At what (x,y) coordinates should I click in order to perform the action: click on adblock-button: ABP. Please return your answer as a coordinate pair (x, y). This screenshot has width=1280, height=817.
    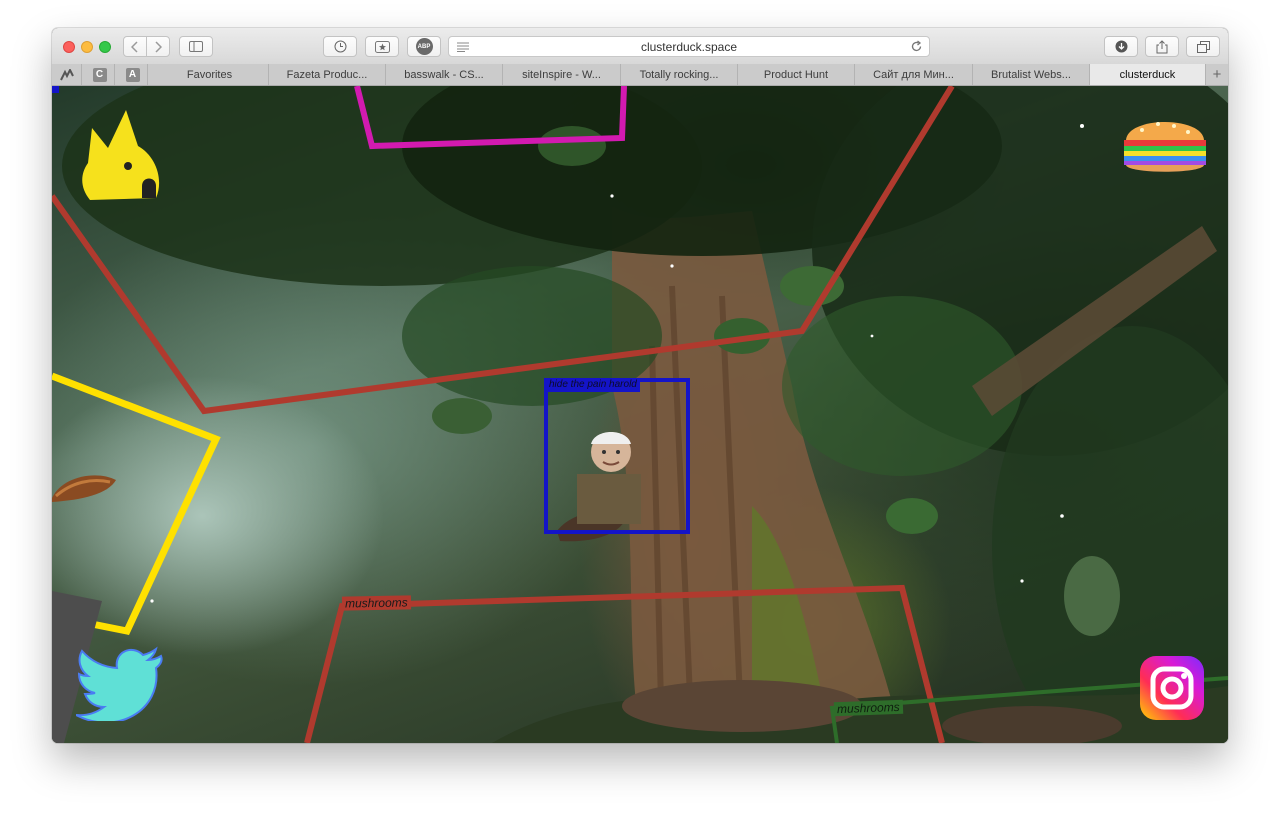
    Looking at the image, I should click on (424, 46).